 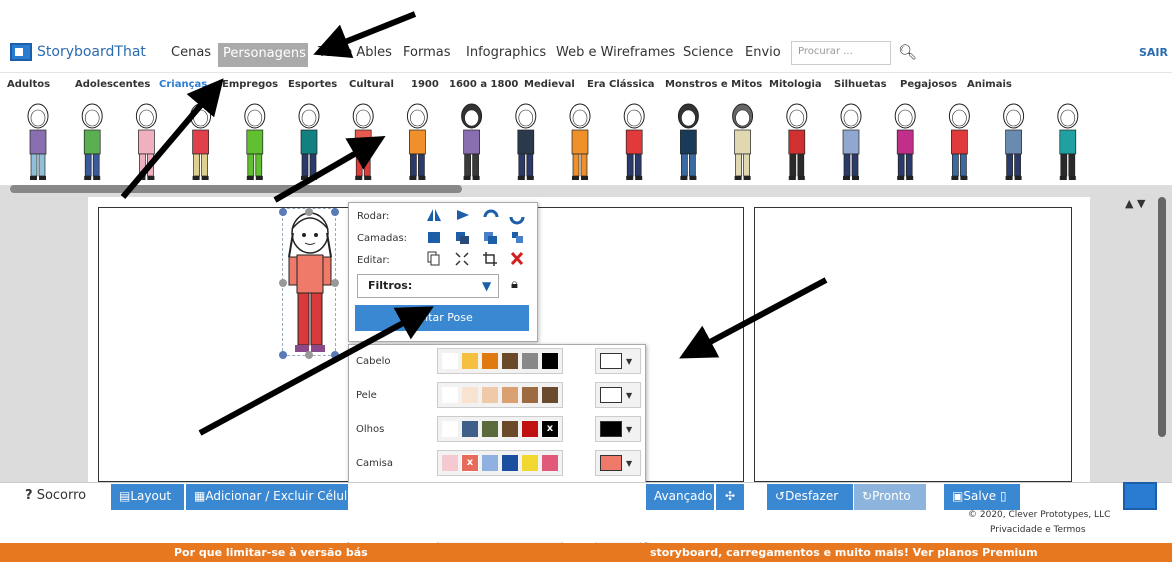 I want to click on category-pegajosos: Pegajosos, so click(x=928, y=84).